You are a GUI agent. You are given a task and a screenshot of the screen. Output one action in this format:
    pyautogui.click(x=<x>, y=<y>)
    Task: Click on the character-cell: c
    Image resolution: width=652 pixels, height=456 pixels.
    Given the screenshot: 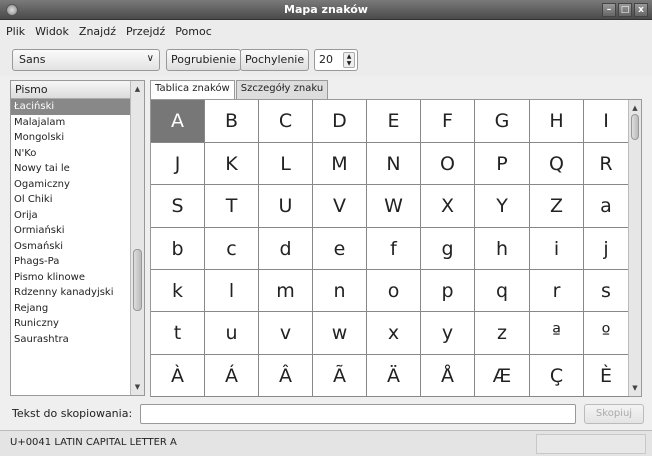 What is the action you would take?
    pyautogui.click(x=232, y=249)
    